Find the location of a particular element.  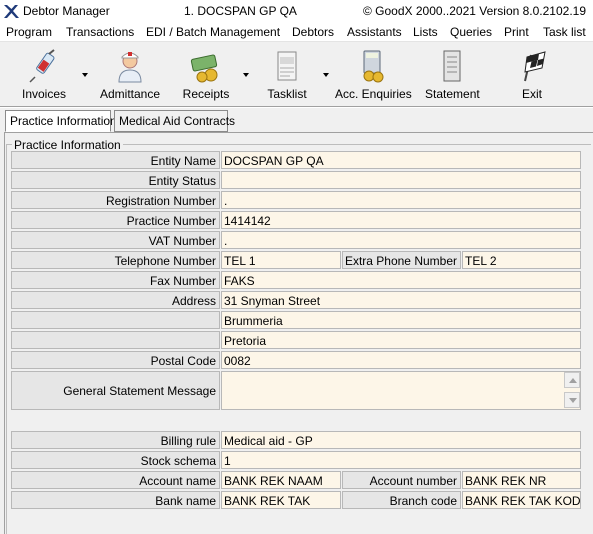

statement-icon is located at coordinates (452, 66).